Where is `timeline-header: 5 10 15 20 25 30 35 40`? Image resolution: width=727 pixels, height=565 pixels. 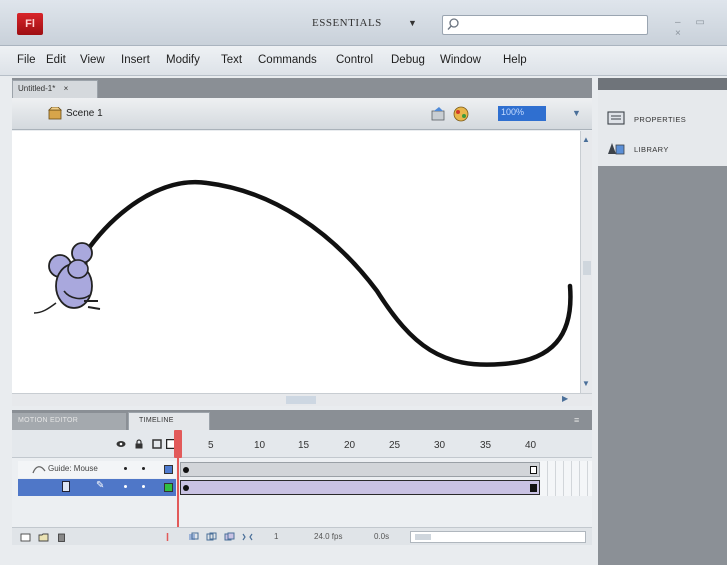
timeline-header: 5 10 15 20 25 30 35 40 is located at coordinates (302, 444).